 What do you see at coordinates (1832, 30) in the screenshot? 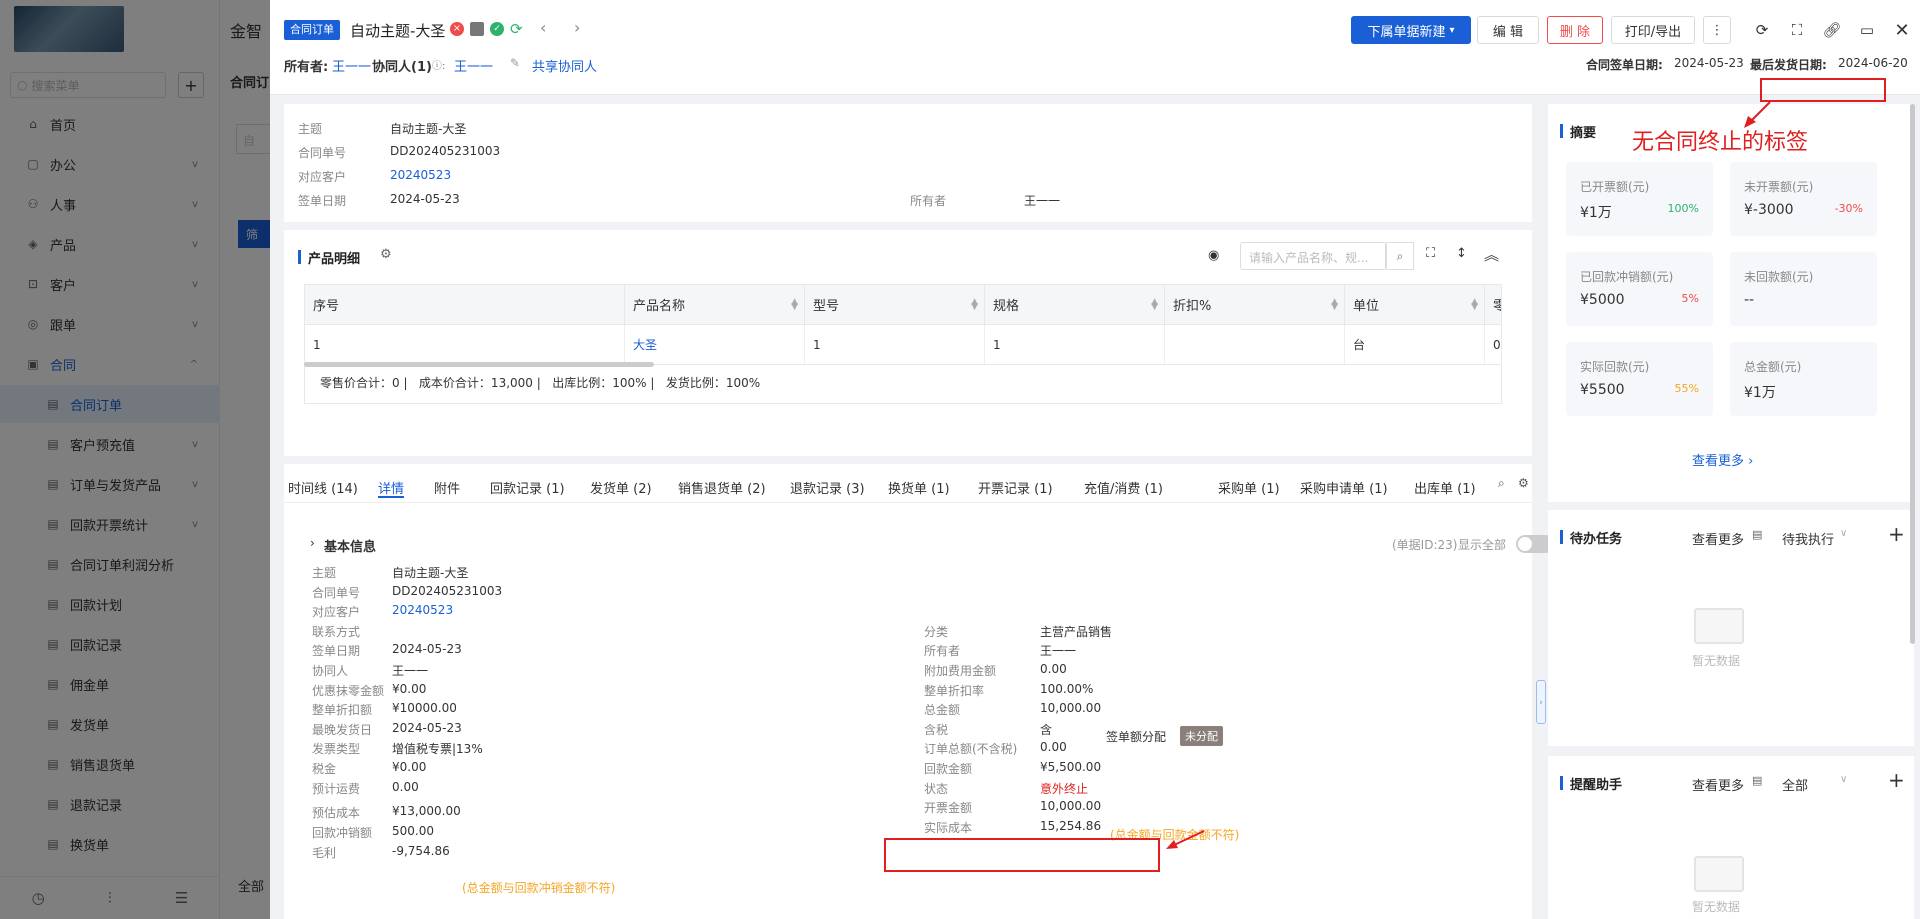
I see `link-icon: 🔗︎` at bounding box center [1832, 30].